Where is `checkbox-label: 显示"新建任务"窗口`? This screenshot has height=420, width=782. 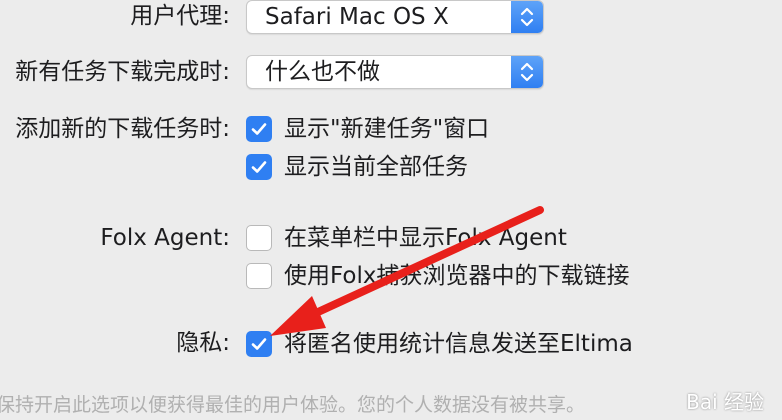 checkbox-label: 显示"新建任务"窗口 is located at coordinates (387, 129).